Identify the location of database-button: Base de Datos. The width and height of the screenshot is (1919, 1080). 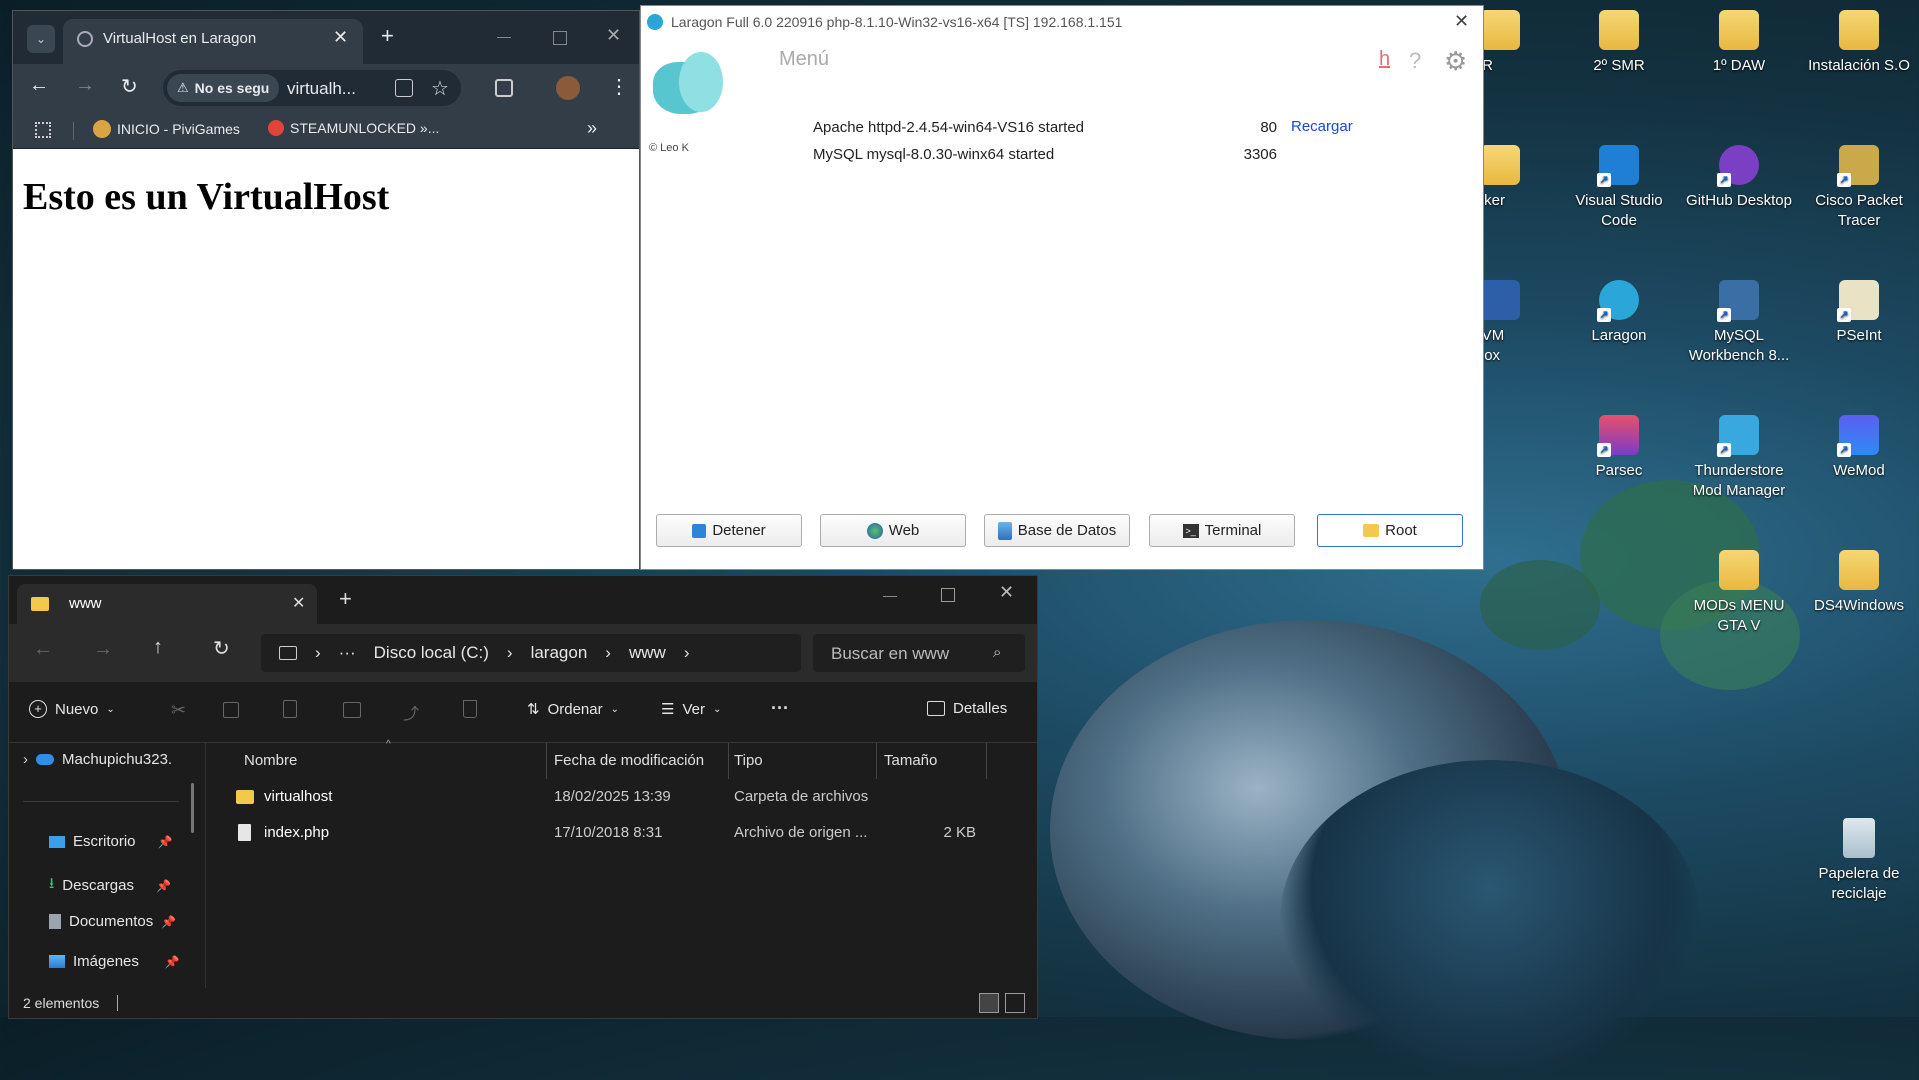
(1057, 530).